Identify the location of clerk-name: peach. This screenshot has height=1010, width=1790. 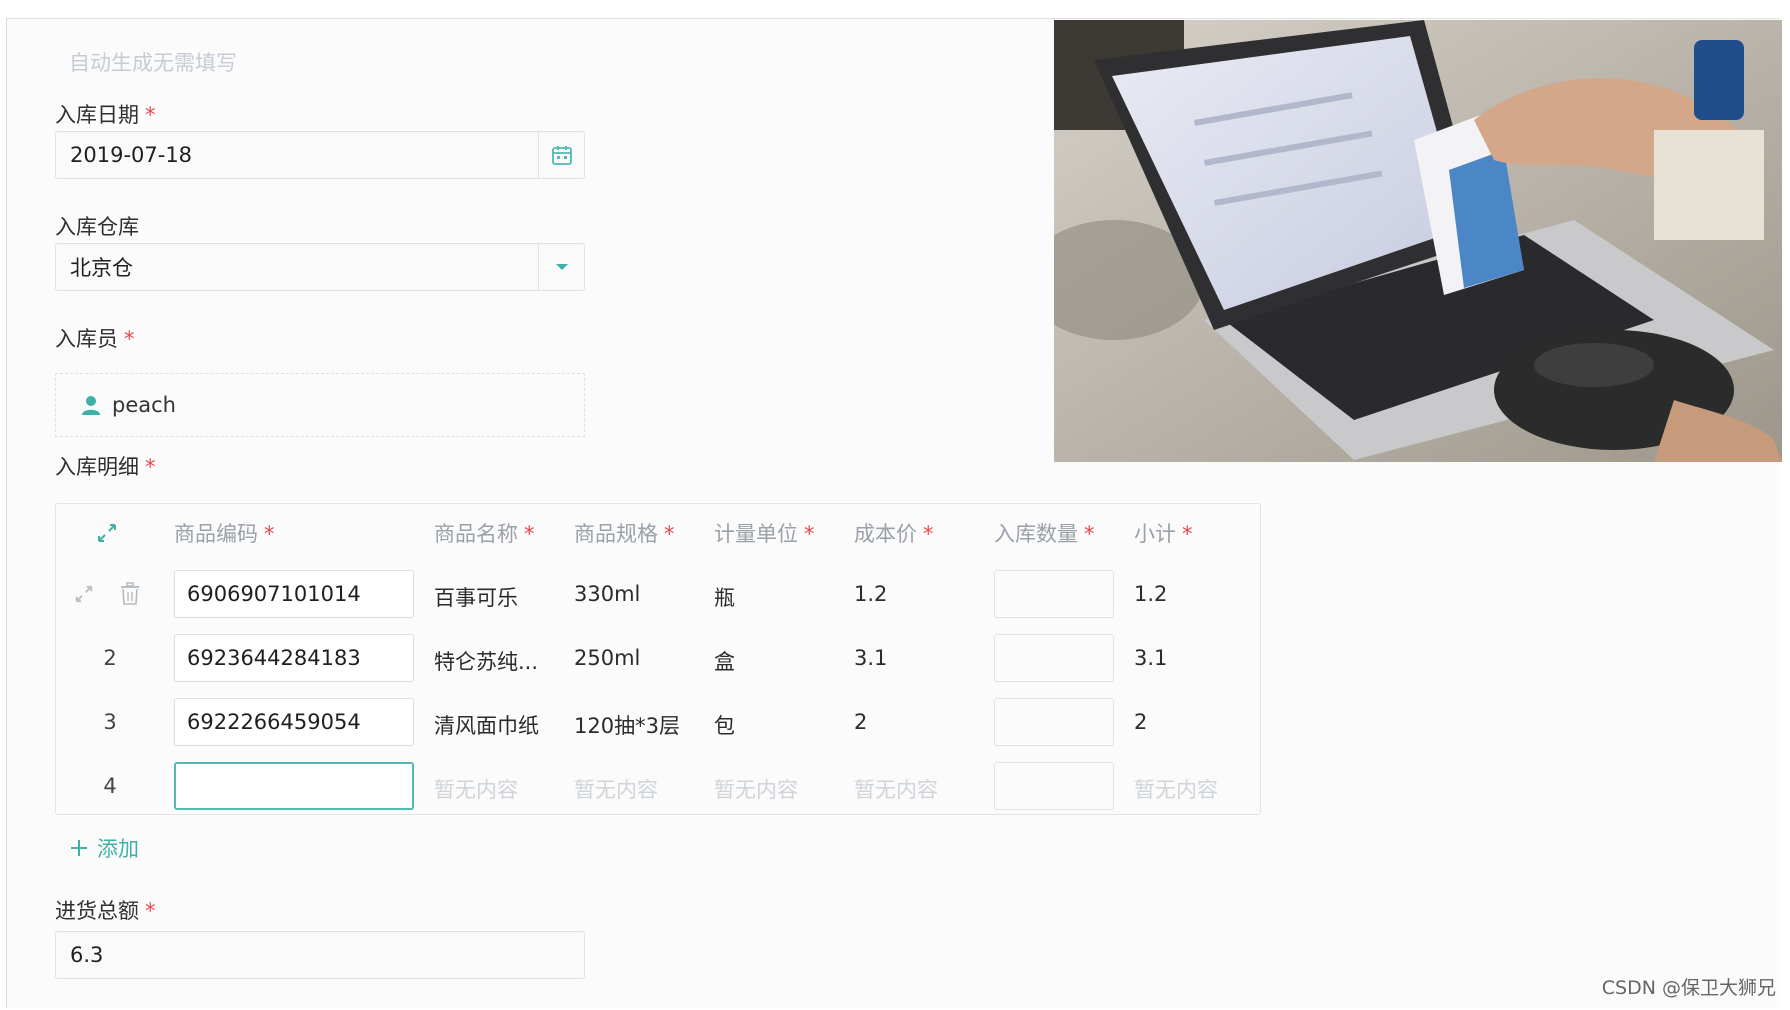
(144, 405).